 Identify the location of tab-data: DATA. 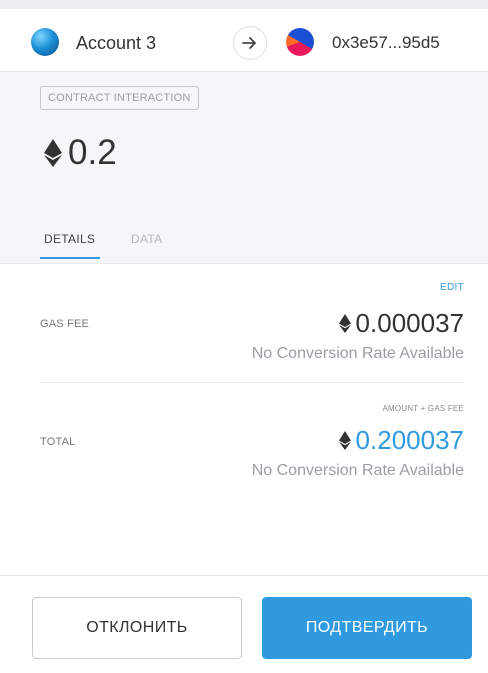
(146, 239).